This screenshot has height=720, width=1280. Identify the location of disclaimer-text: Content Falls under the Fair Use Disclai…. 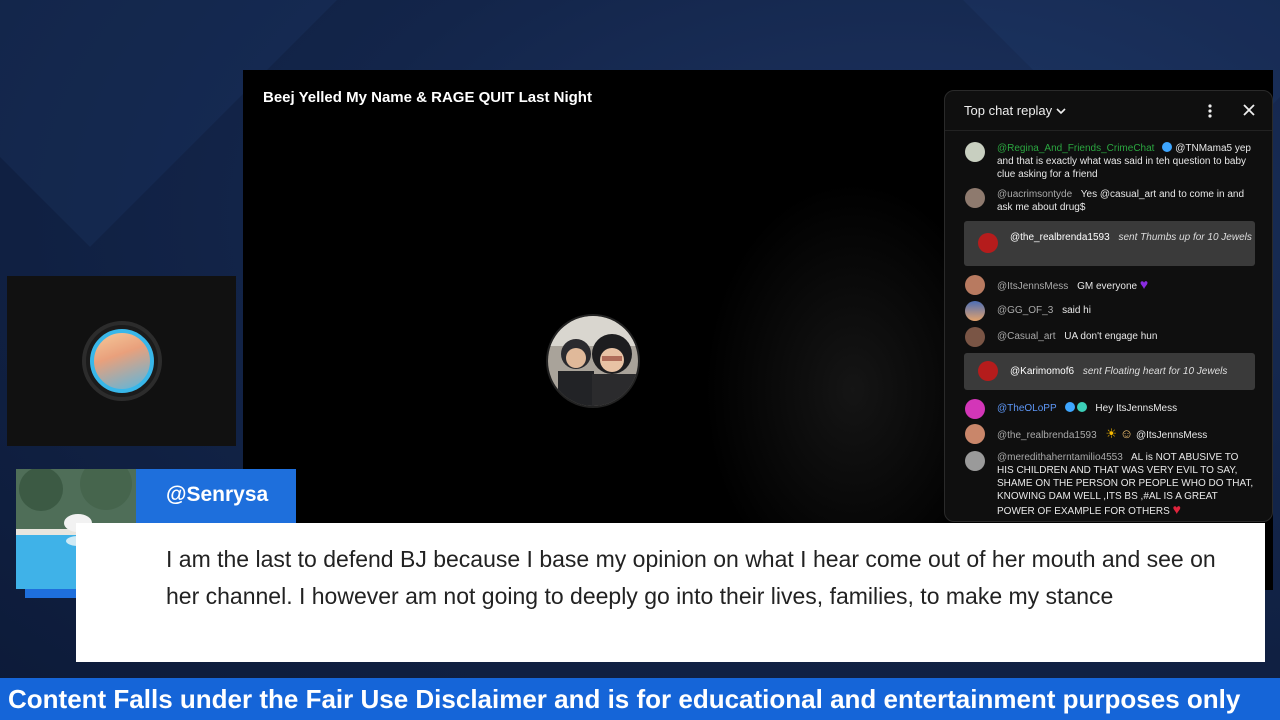
(624, 699).